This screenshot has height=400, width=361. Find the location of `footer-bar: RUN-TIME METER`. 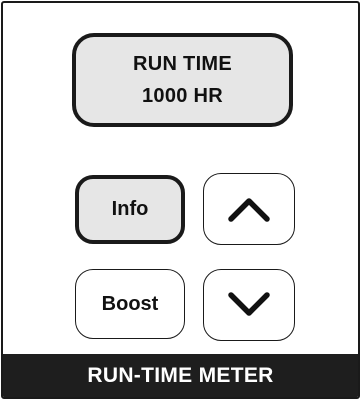

footer-bar: RUN-TIME METER is located at coordinates (180, 375).